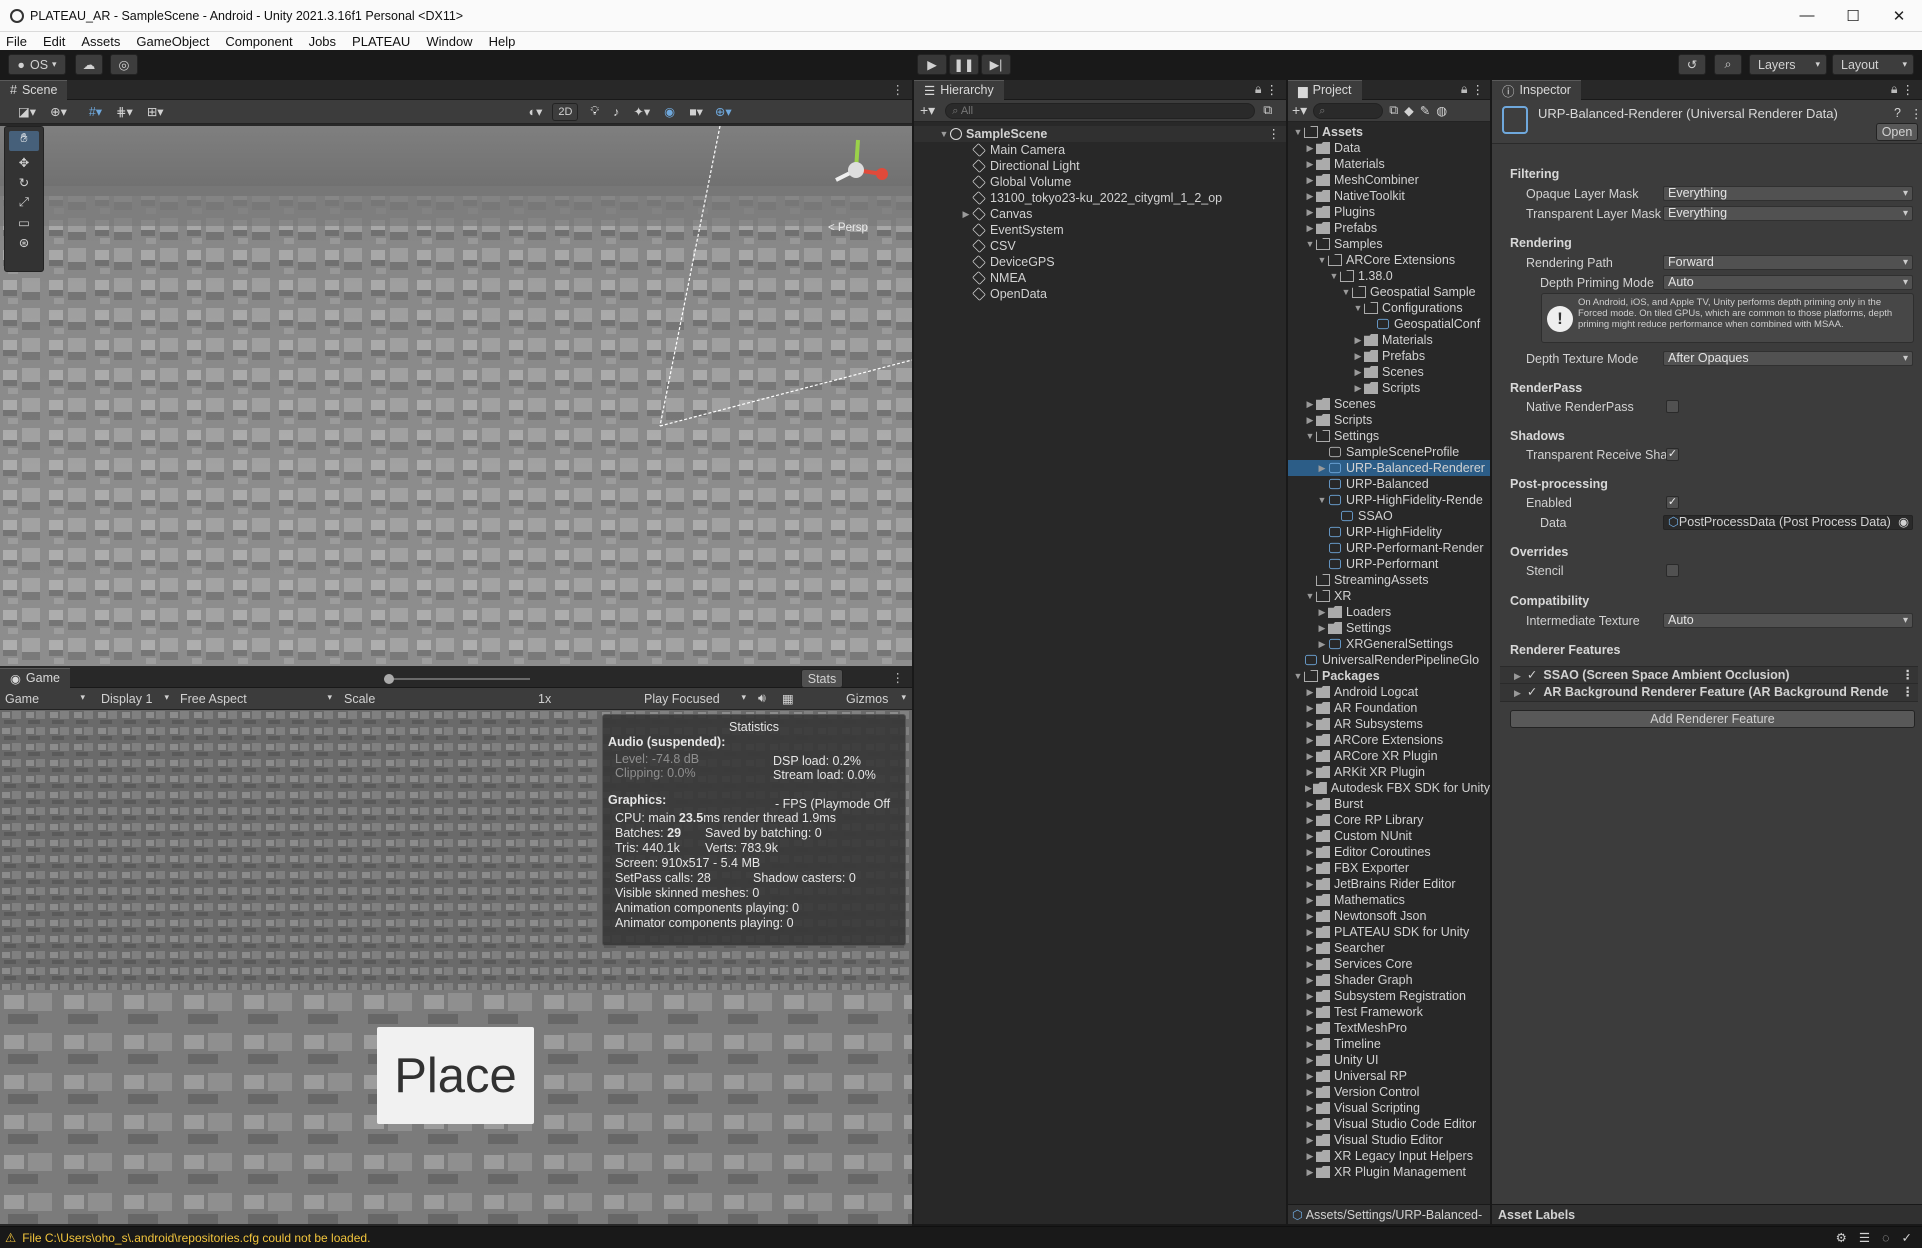 The height and width of the screenshot is (1248, 1922). I want to click on progress-icon: ◌, so click(1885, 1238).